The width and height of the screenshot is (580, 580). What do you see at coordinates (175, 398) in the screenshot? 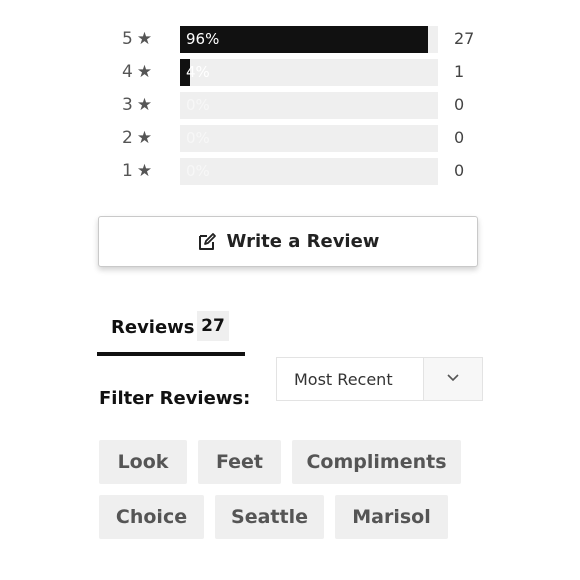
I see `filter-reviews-label: Filter Reviews:` at bounding box center [175, 398].